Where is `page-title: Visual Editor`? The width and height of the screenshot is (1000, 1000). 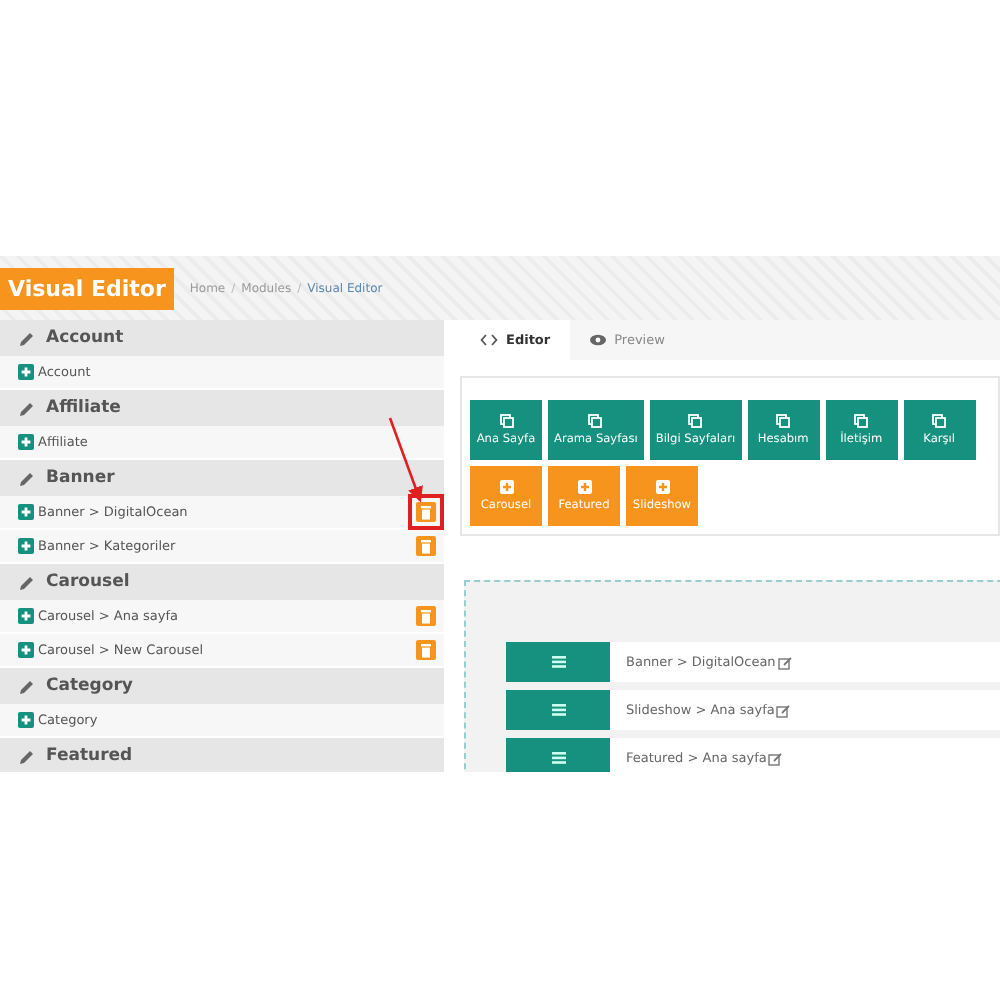 page-title: Visual Editor is located at coordinates (87, 288).